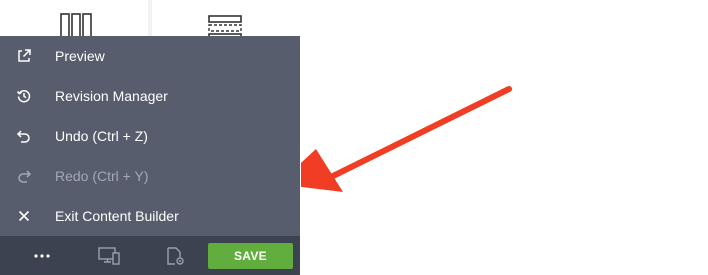 The width and height of the screenshot is (708, 275). Describe the element at coordinates (24, 55) in the screenshot. I see `external-link-icon` at that location.